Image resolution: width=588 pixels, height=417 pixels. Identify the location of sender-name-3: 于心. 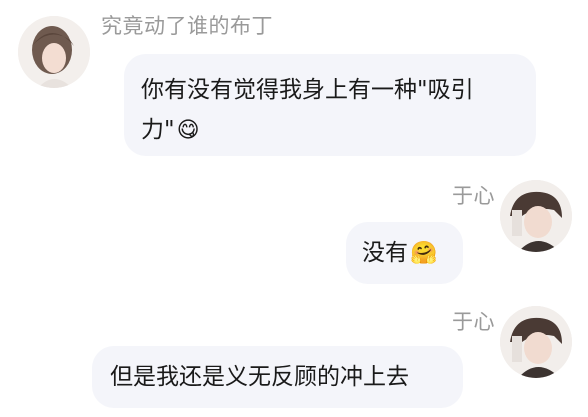
(473, 322).